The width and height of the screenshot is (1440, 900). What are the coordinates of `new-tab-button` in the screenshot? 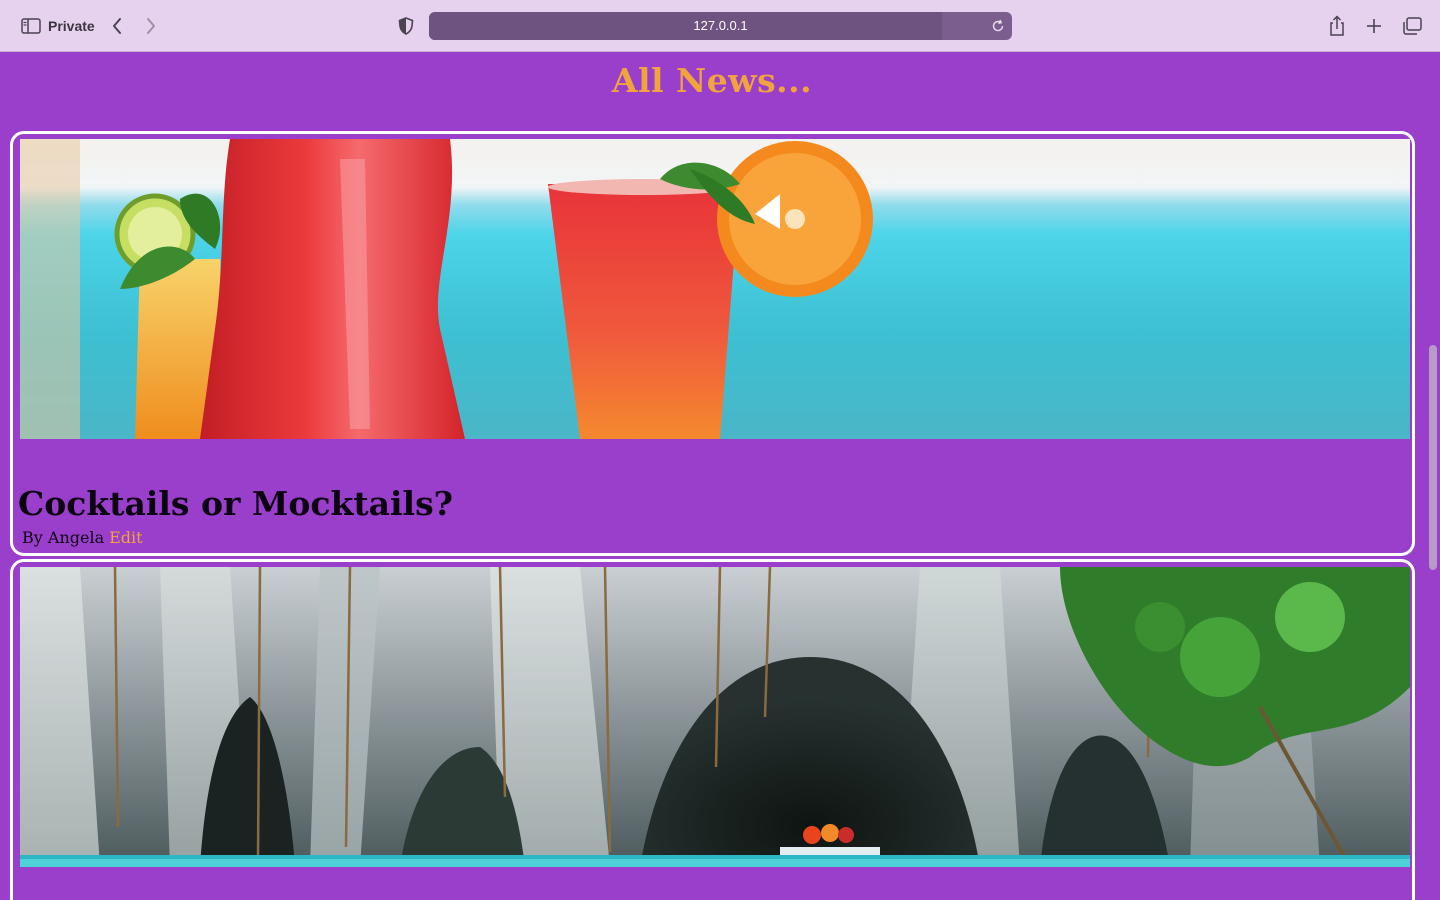 It's located at (1374, 26).